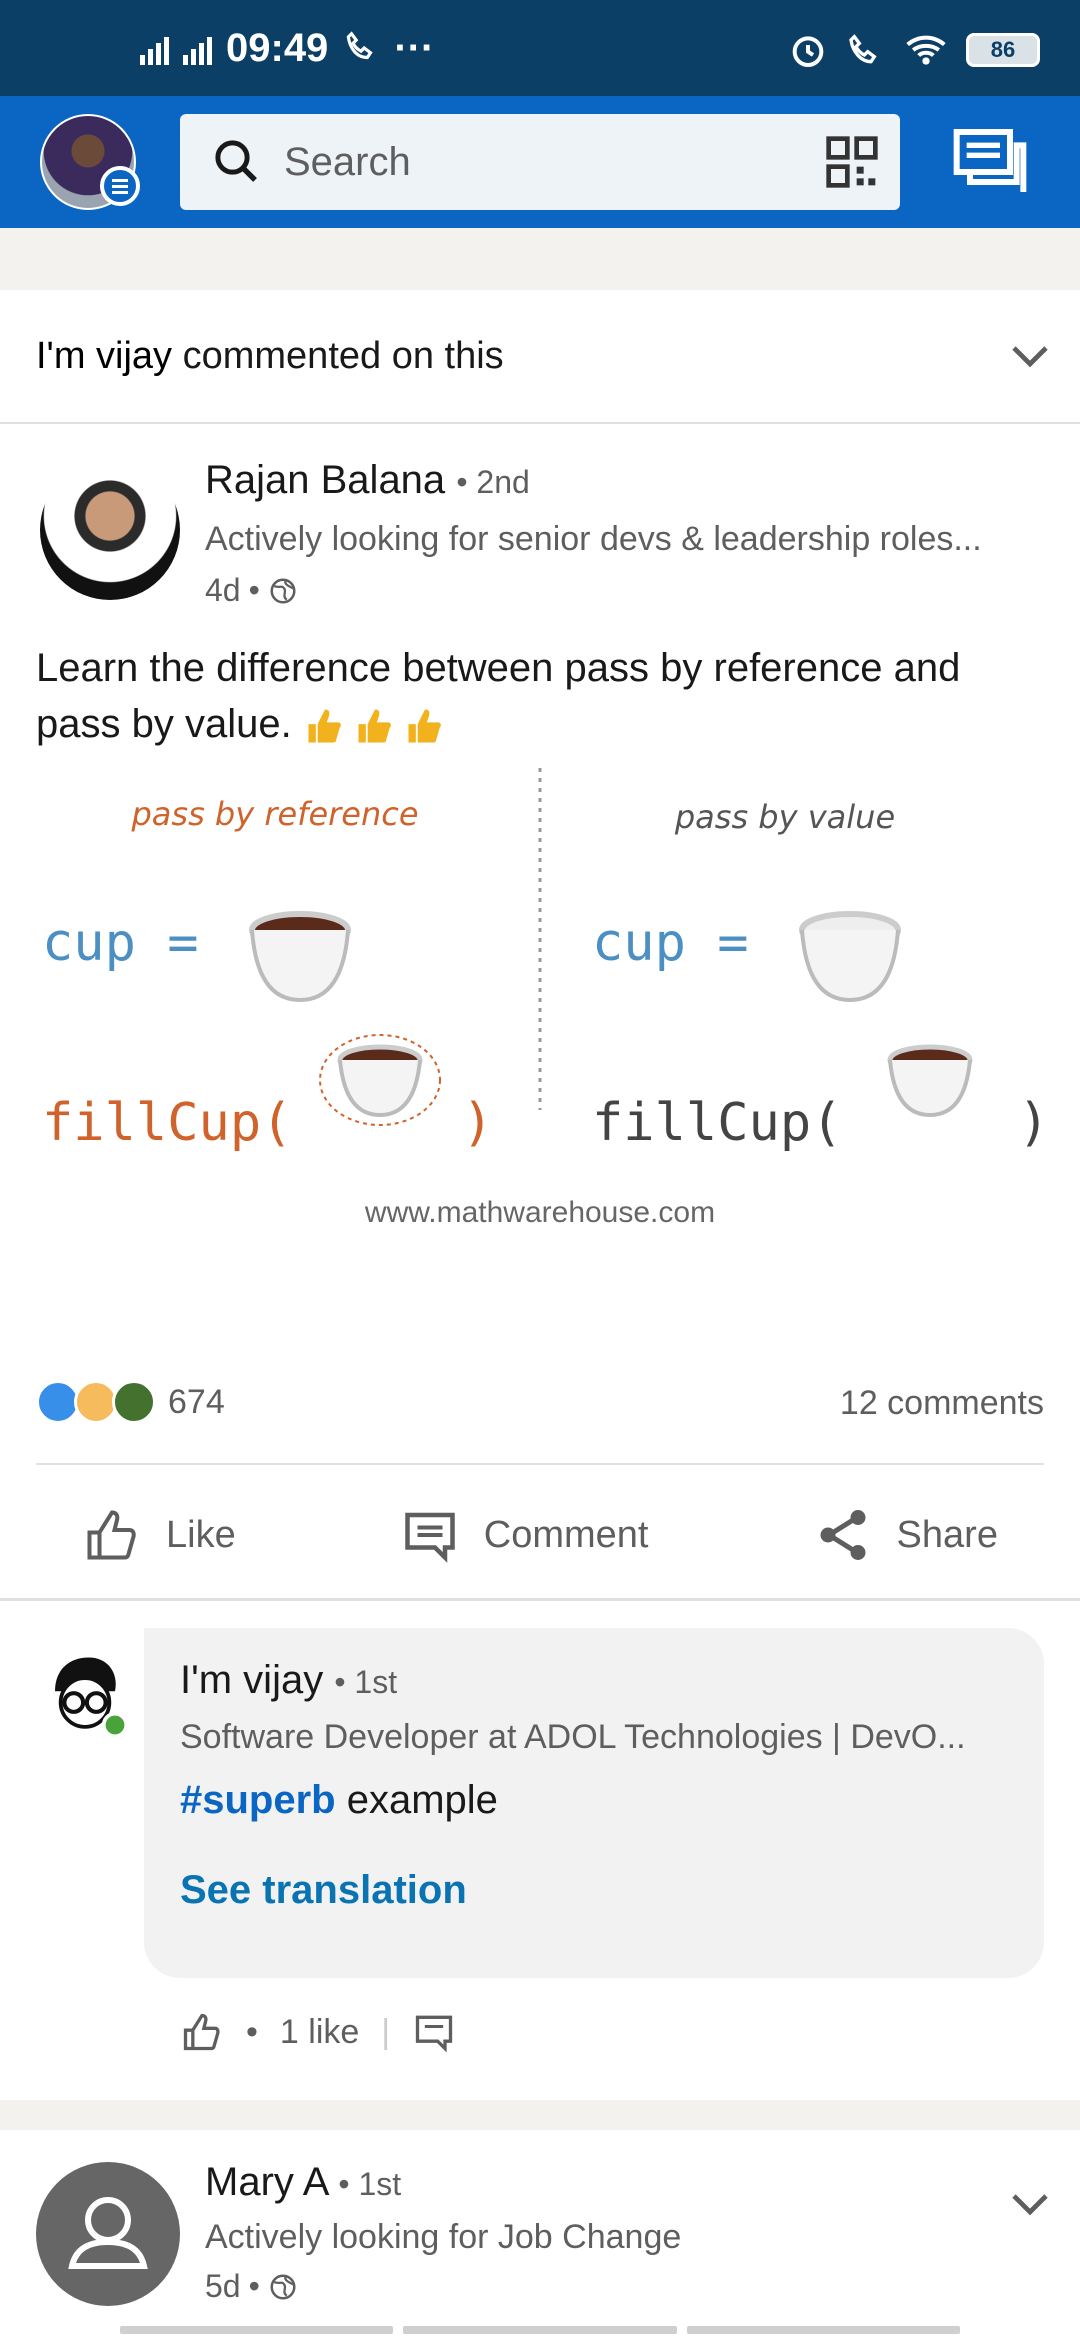  I want to click on status-left: 09:49 ···, so click(287, 48).